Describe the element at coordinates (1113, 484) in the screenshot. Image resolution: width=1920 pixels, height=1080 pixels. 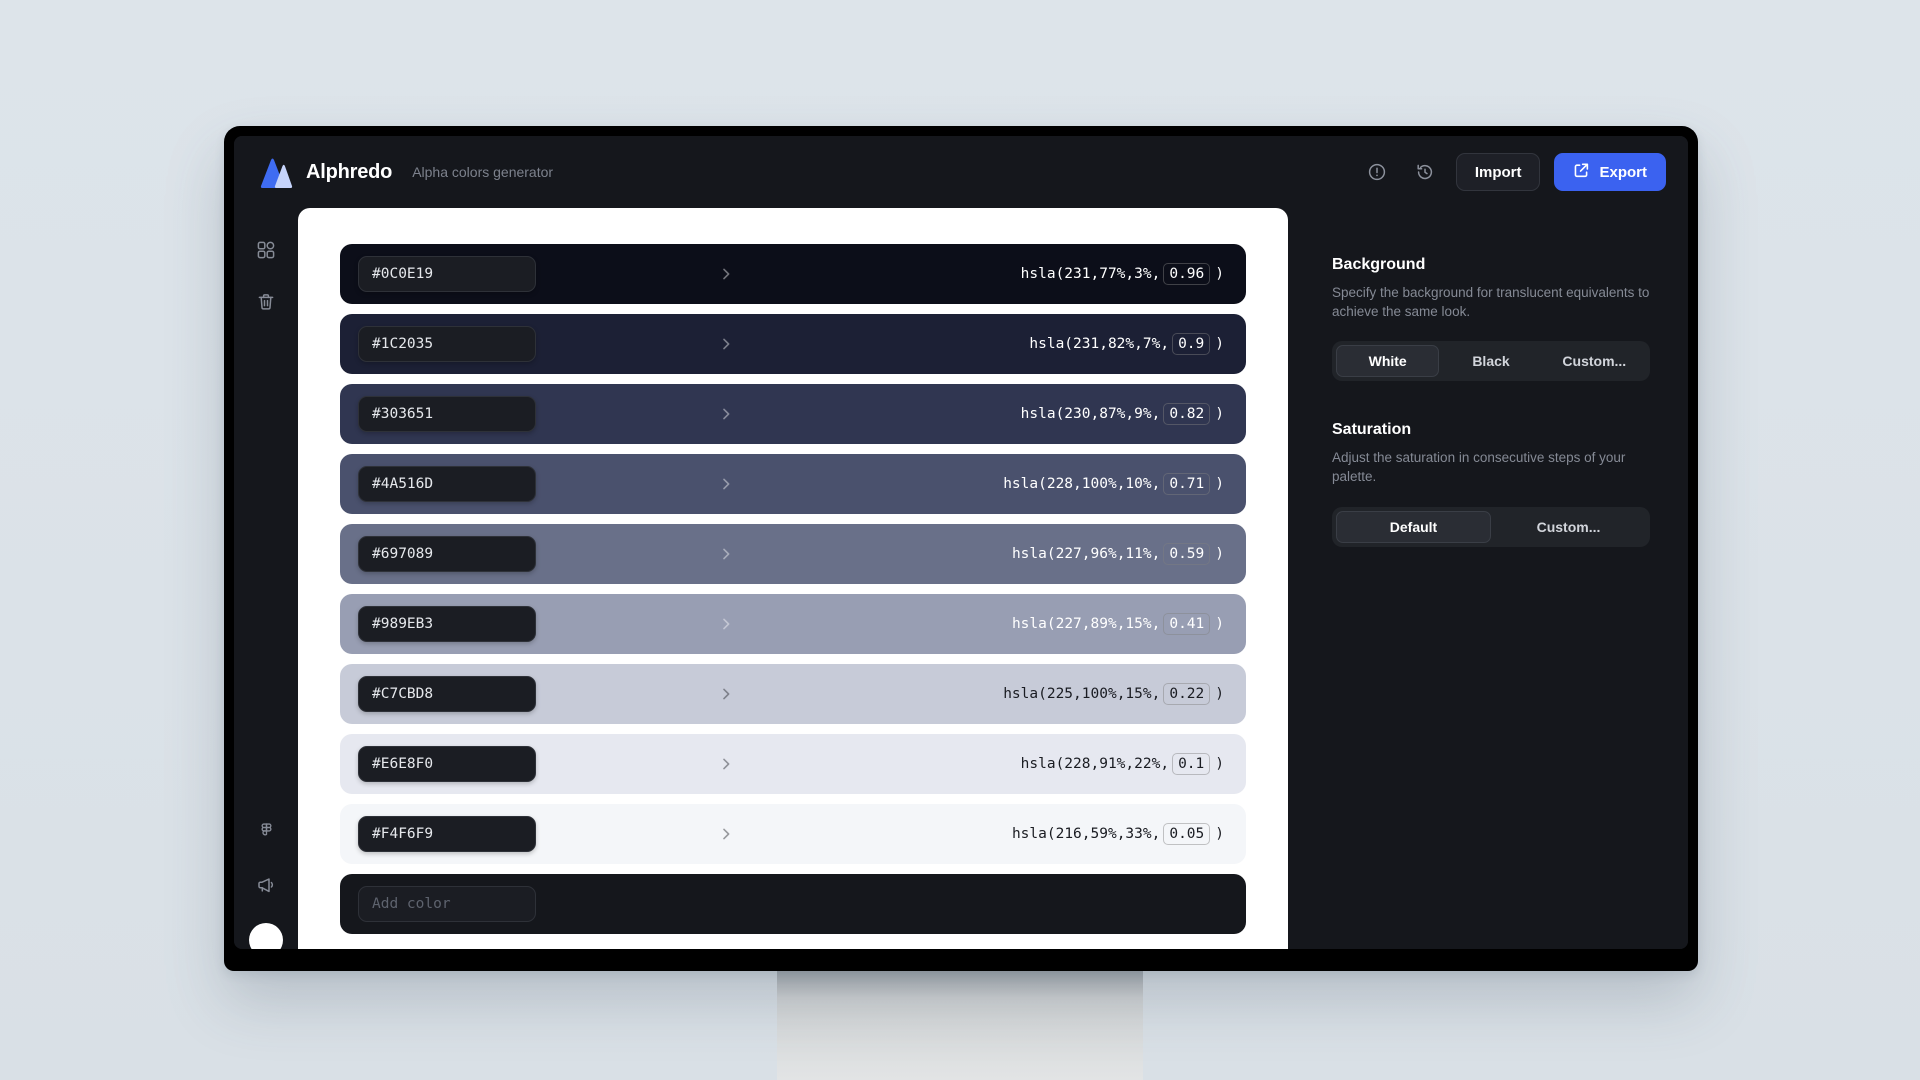
I see `hsla-value: hsla(228,100%,10%, 0.71)` at that location.